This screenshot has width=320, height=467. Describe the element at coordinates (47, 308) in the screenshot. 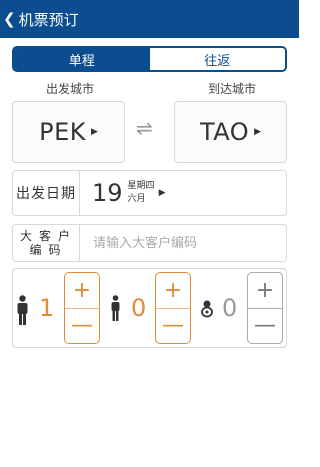

I see `adult-count: 1` at that location.